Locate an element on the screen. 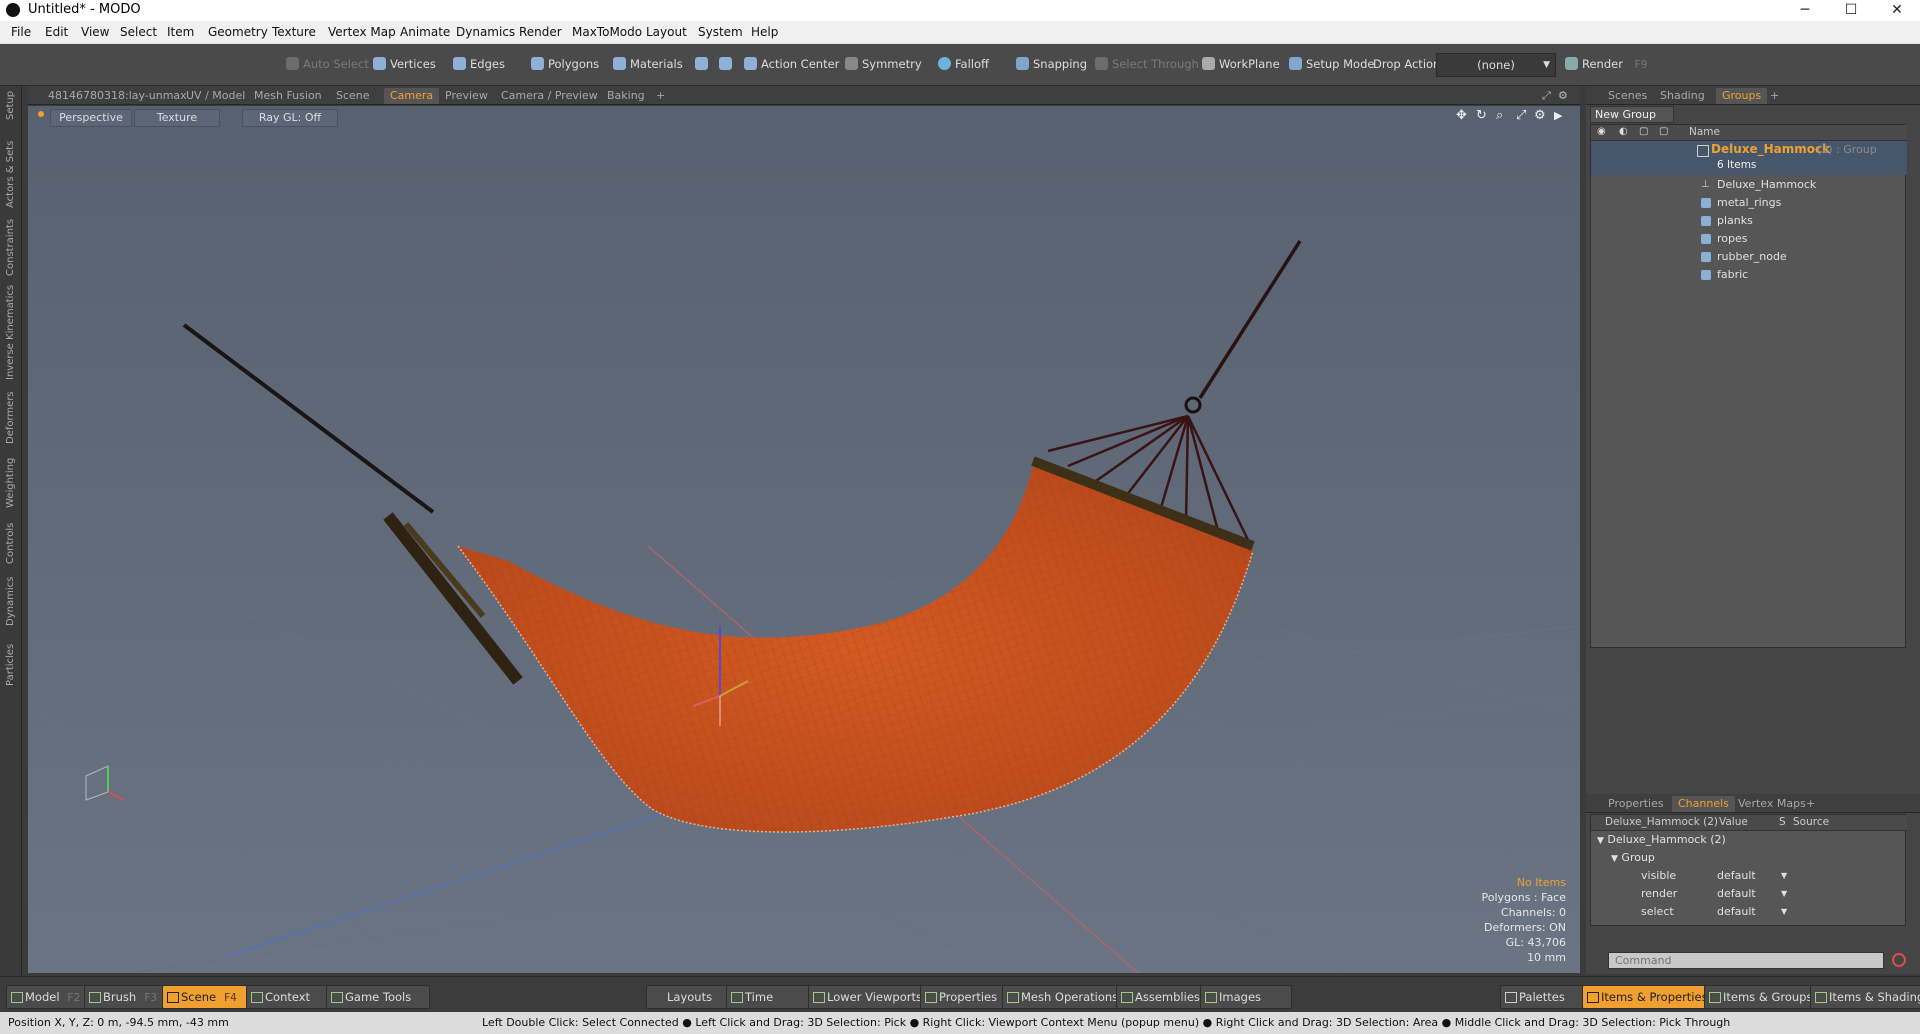 The width and height of the screenshot is (1920, 1034). channel-row: select default ▼ is located at coordinates (1771, 912).